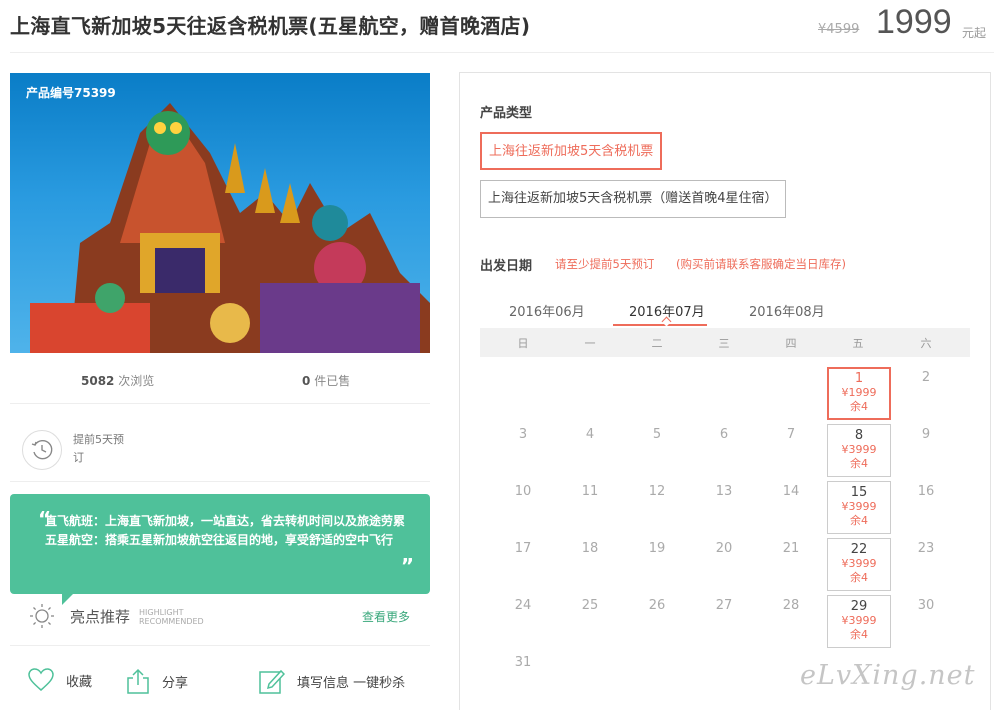  I want to click on highlight-line-2: 五星航空：搭乘五星新加坡航空往返目的地，享受舒适的空中飞行, so click(219, 540).